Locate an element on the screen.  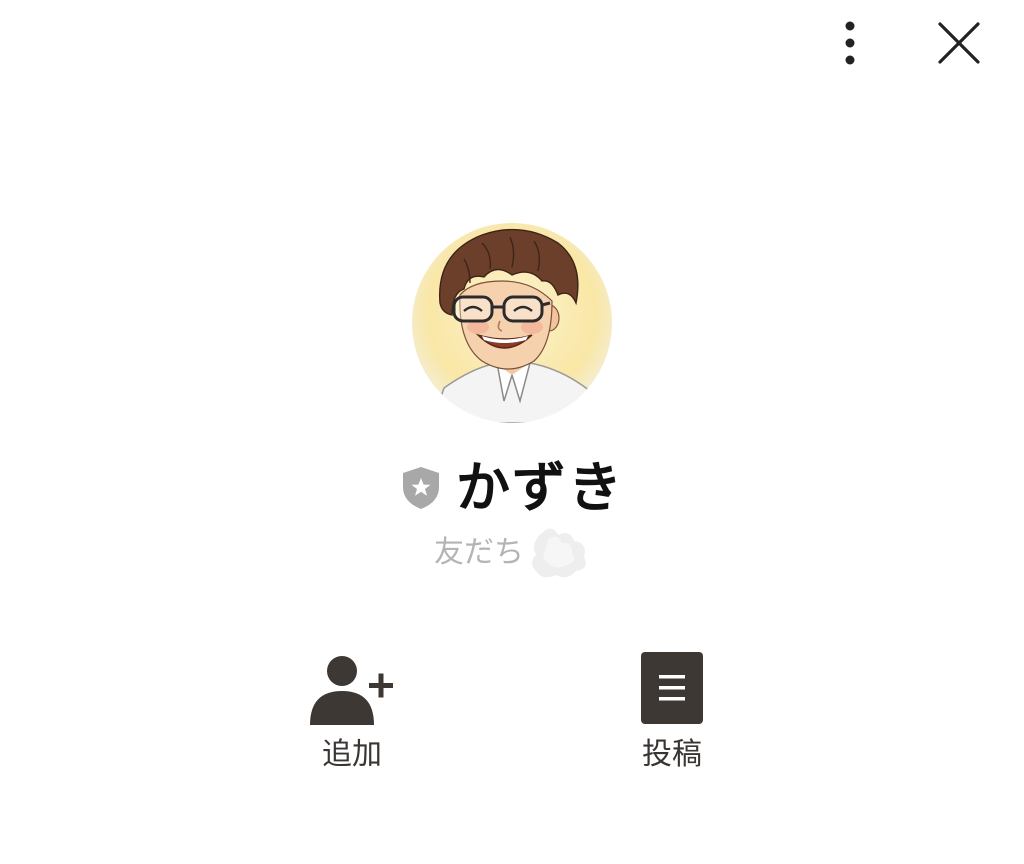
avatar-illustration is located at coordinates (512, 323).